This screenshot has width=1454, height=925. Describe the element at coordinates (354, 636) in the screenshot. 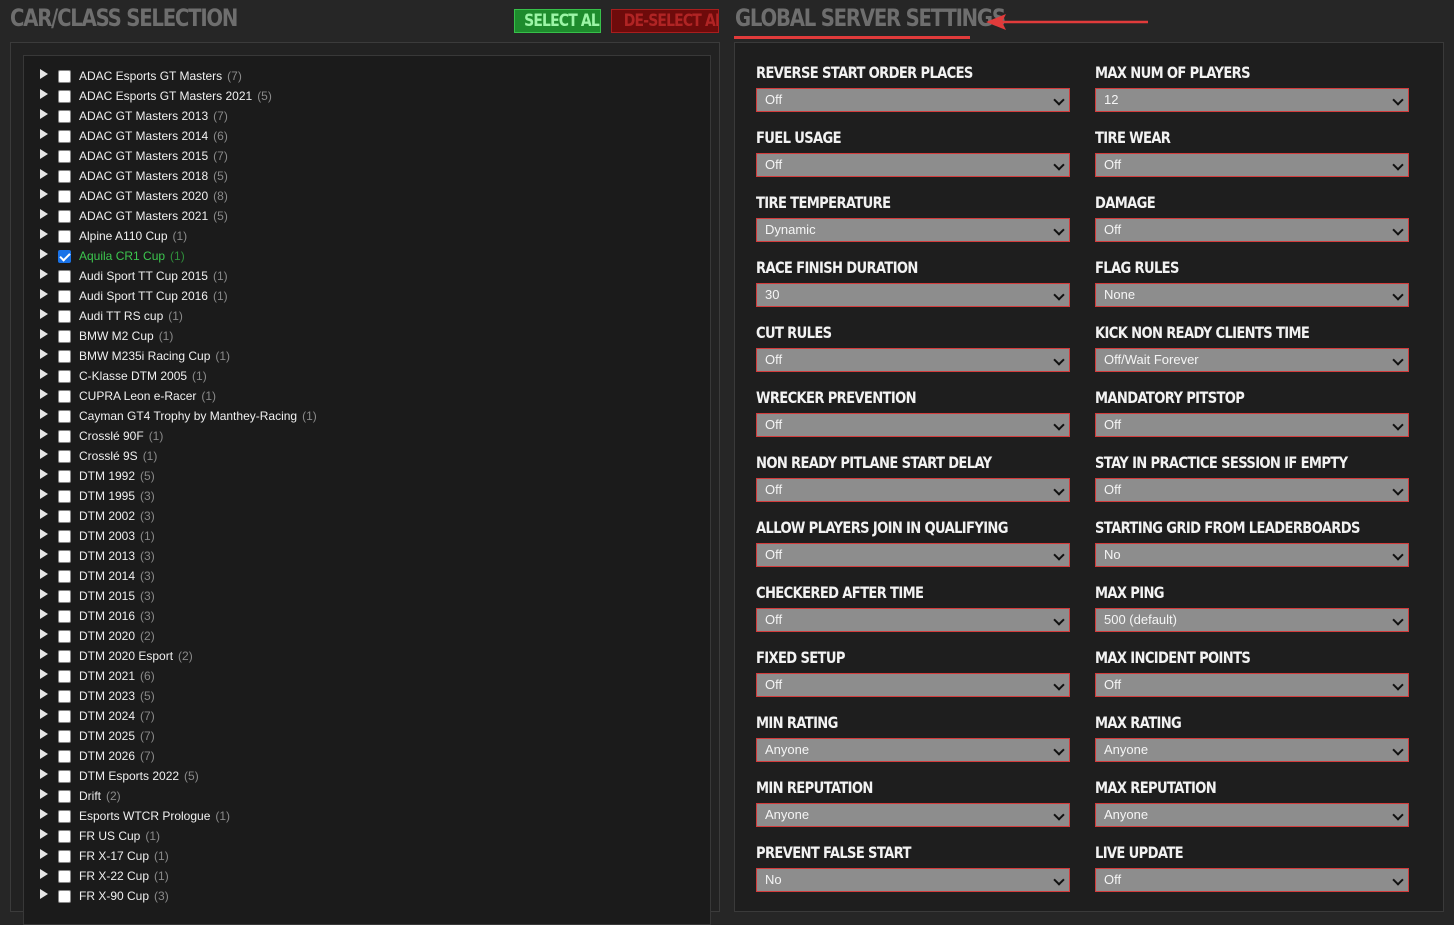

I see `list-item: DTM 2020 (2)` at that location.